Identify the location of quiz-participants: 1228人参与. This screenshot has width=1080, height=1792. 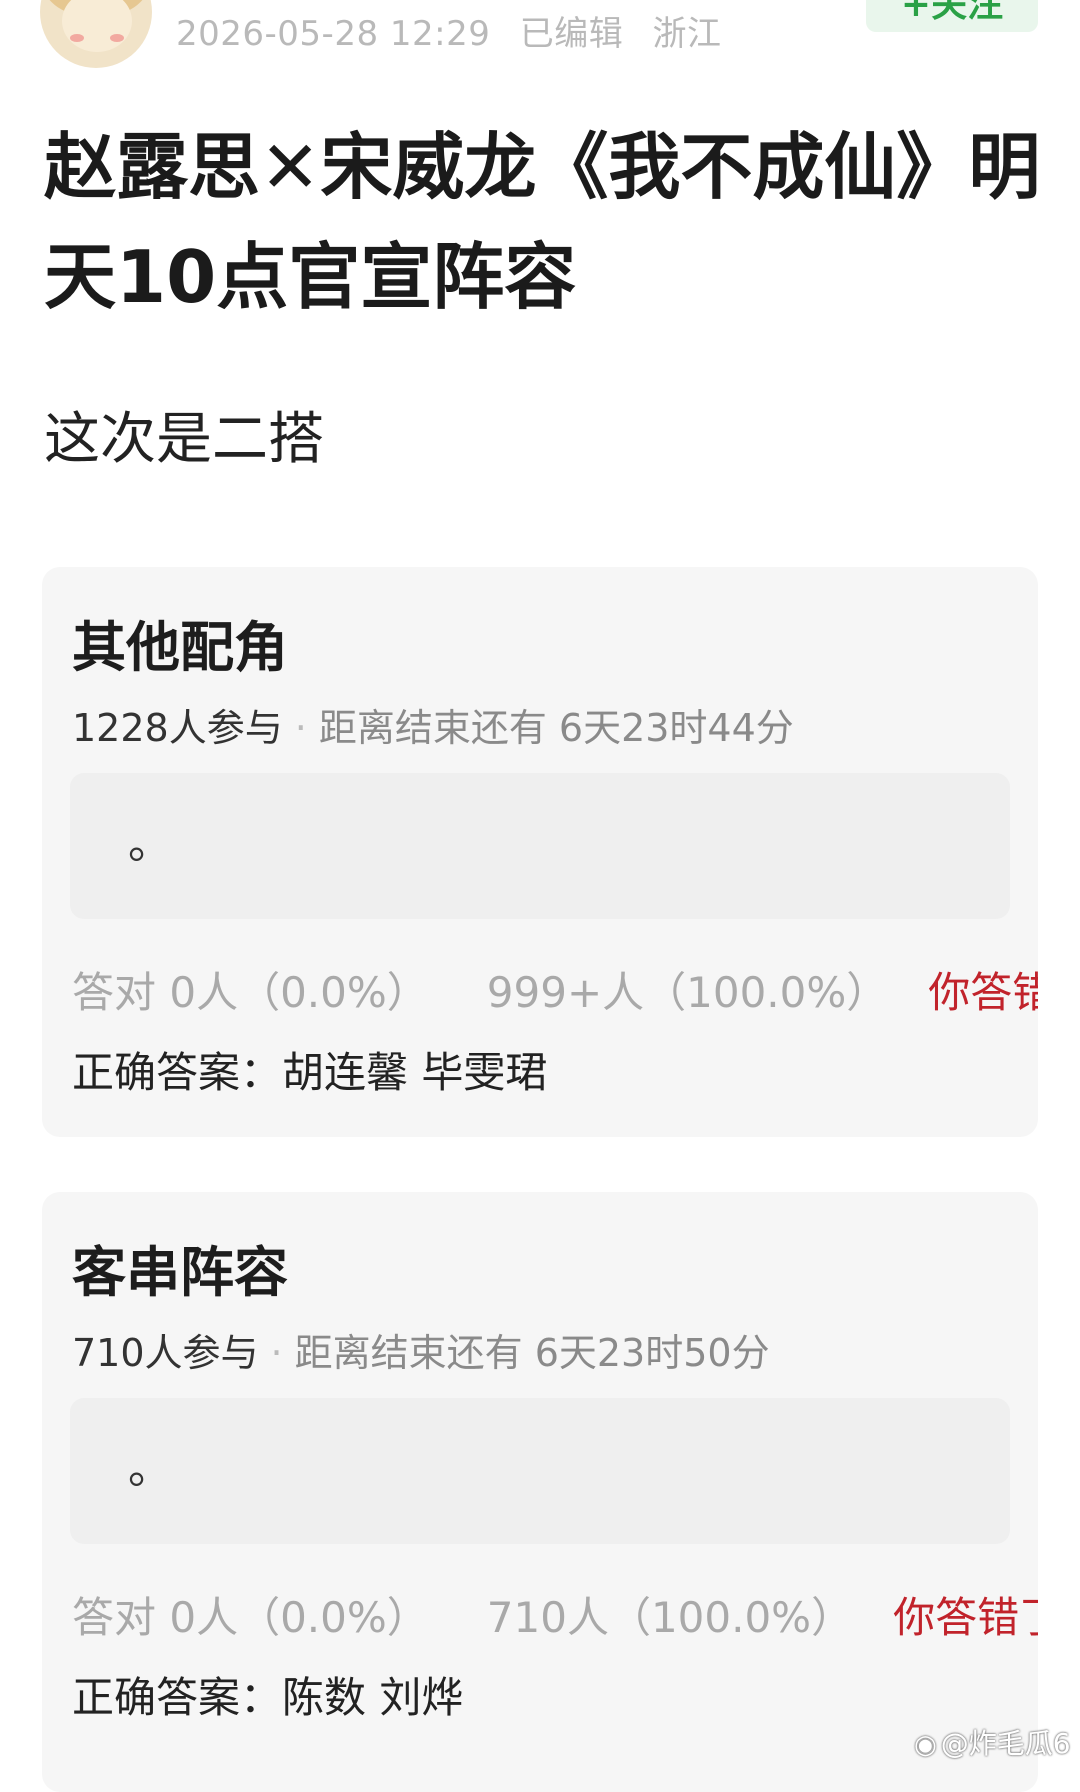
(177, 728).